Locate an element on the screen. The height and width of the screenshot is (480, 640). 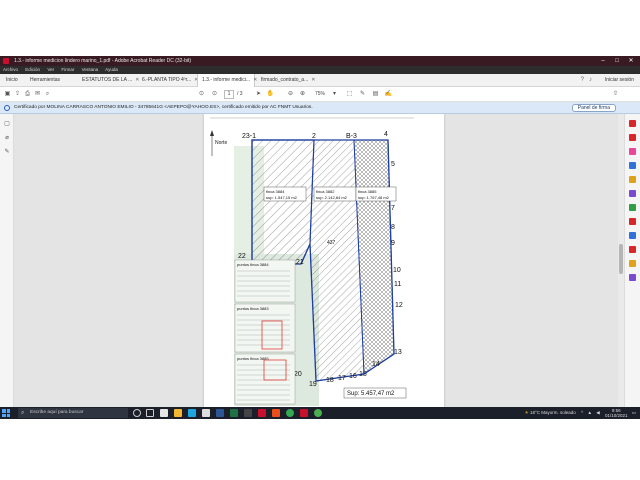
comment-icon: ✎ is located at coordinates (362, 94).